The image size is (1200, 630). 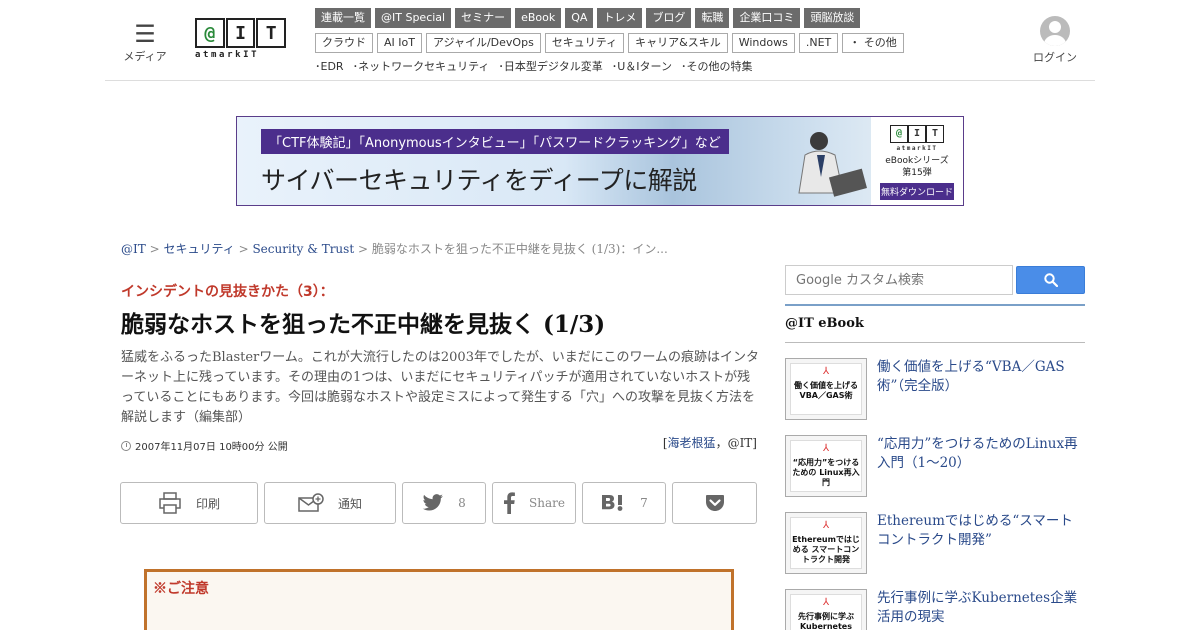 I want to click on notice-title: ※ご注意, so click(x=181, y=589).